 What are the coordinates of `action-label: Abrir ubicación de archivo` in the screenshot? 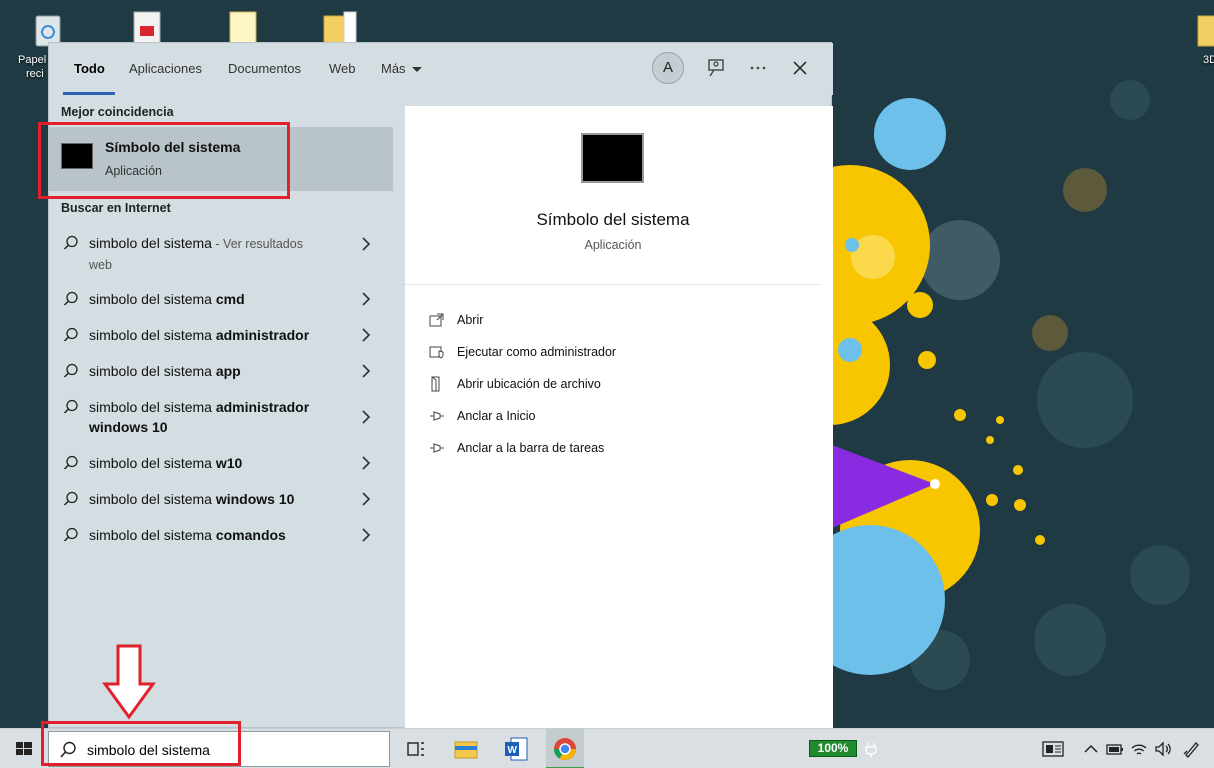 It's located at (529, 384).